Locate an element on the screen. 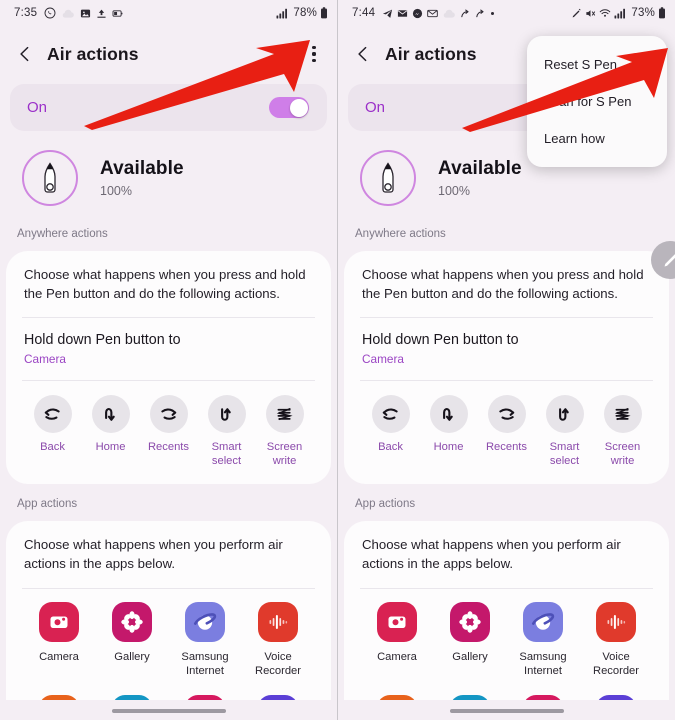 Image resolution: width=675 pixels, height=720 pixels. cloud-icon is located at coordinates (68, 13).